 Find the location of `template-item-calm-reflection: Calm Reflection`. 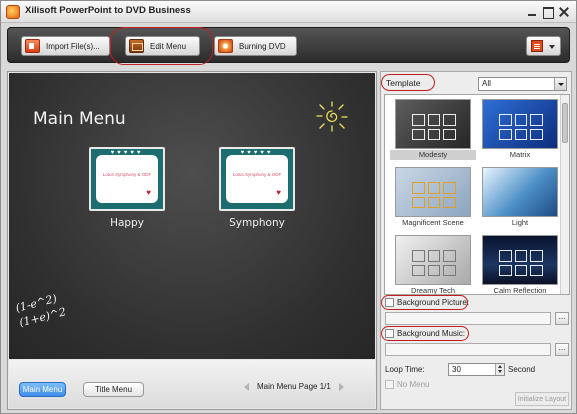

template-item-calm-reflection: Calm Reflection is located at coordinates (520, 264).